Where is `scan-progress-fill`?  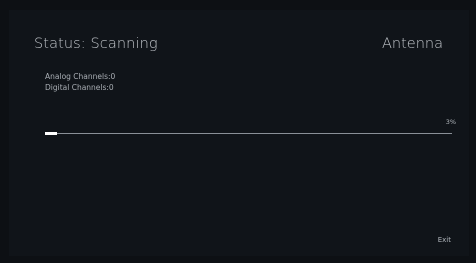
scan-progress-fill is located at coordinates (51, 133).